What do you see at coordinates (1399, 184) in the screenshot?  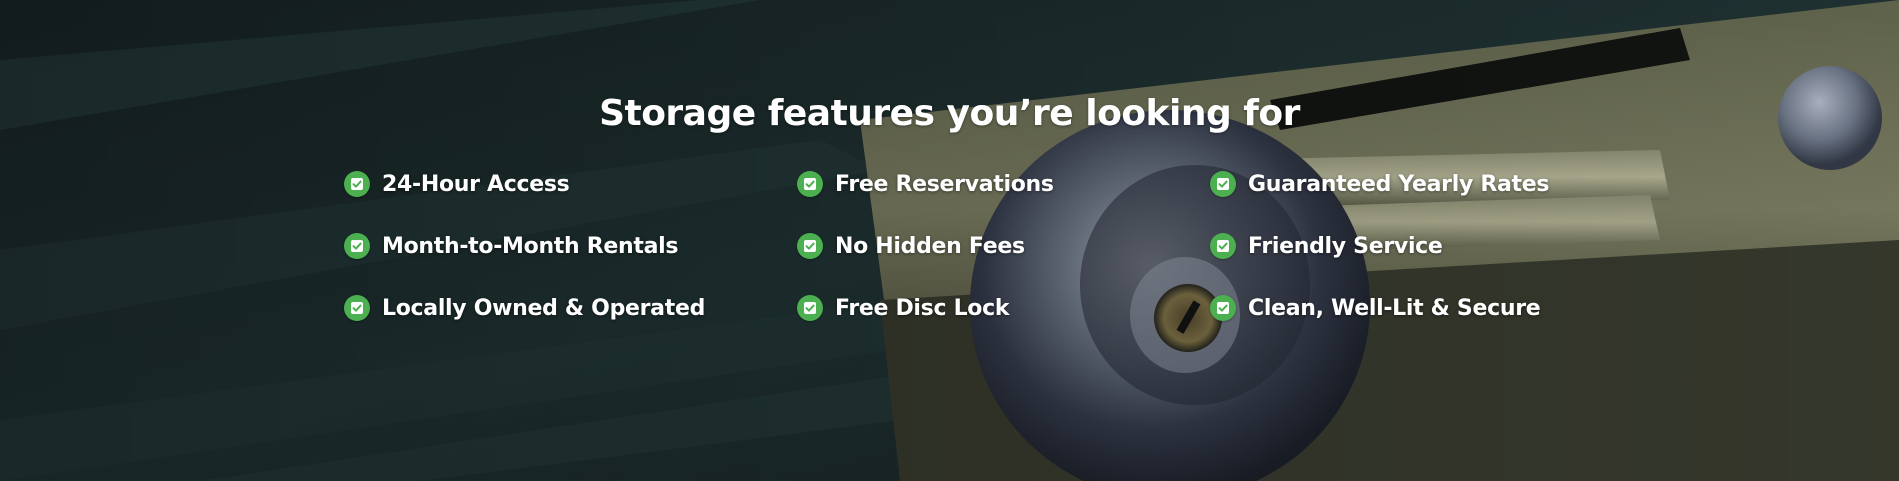 I see `feature-label: Guaranteed Yearly Rates` at bounding box center [1399, 184].